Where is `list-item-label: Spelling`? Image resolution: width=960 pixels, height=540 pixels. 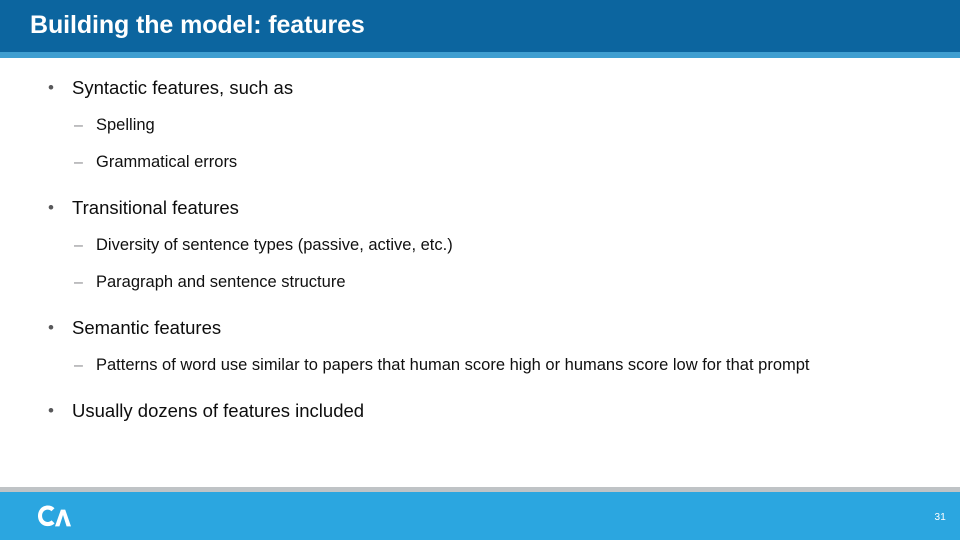
list-item-label: Spelling is located at coordinates (125, 125).